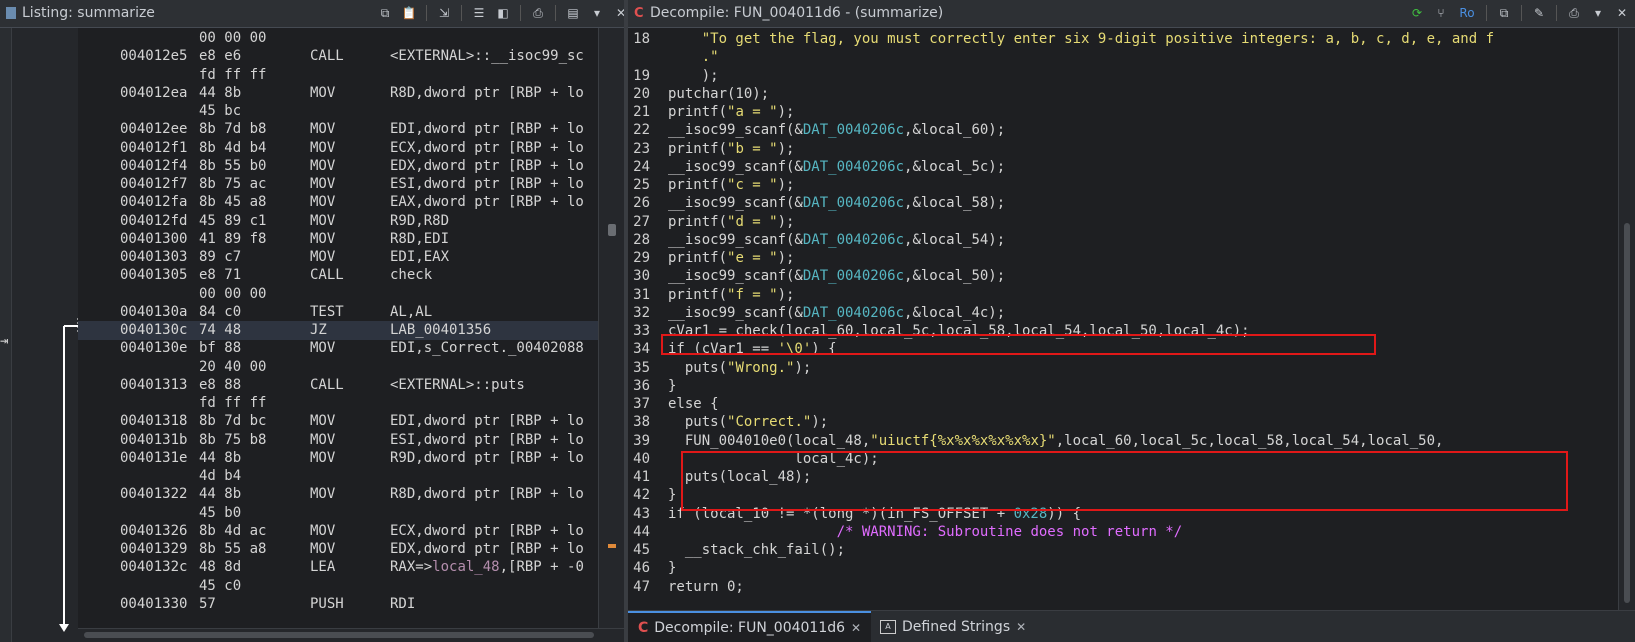  Describe the element at coordinates (750, 626) in the screenshot. I see `tab-decompile: C Decompile: FUN_004011d6 ✕` at that location.